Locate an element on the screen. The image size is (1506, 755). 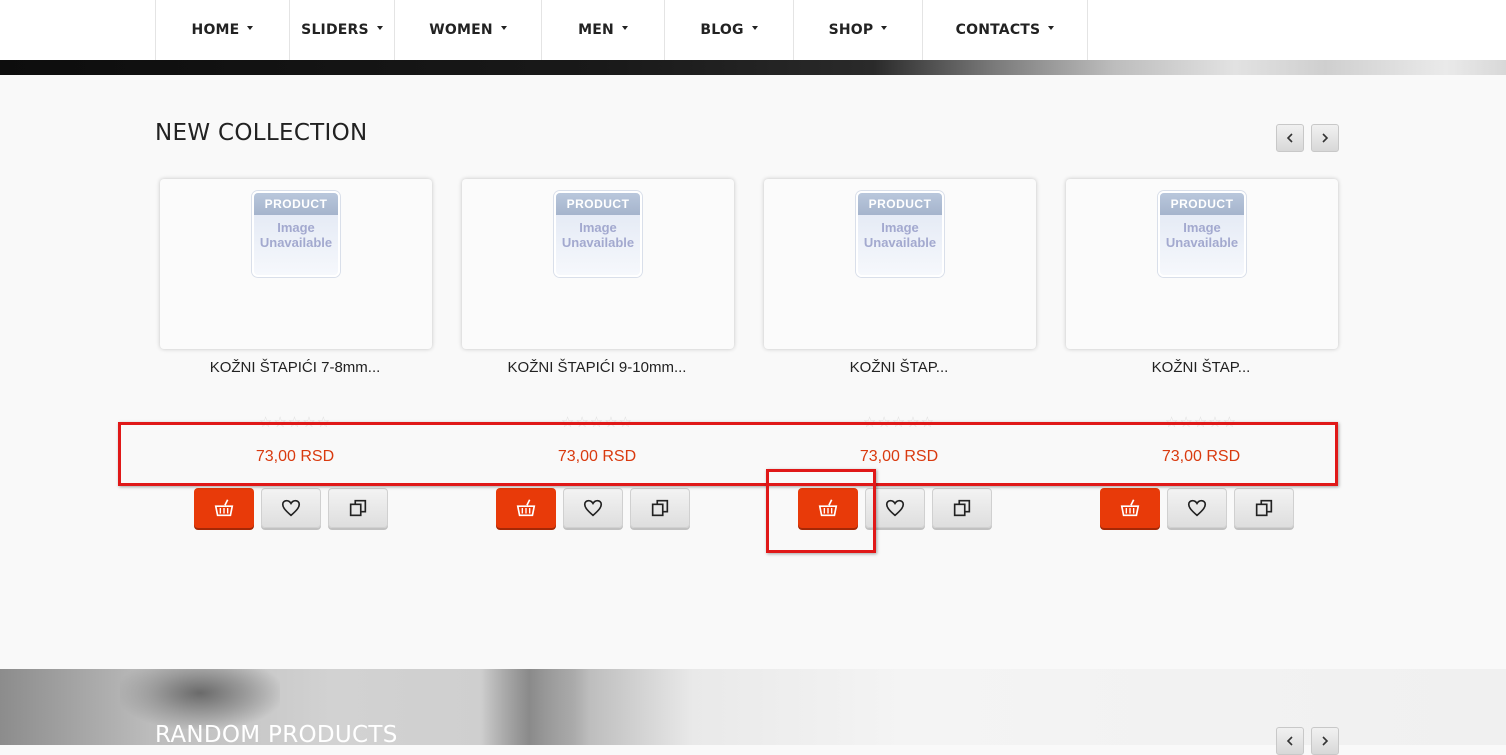
nav-item-sliders: SLIDERS is located at coordinates (342, 30).